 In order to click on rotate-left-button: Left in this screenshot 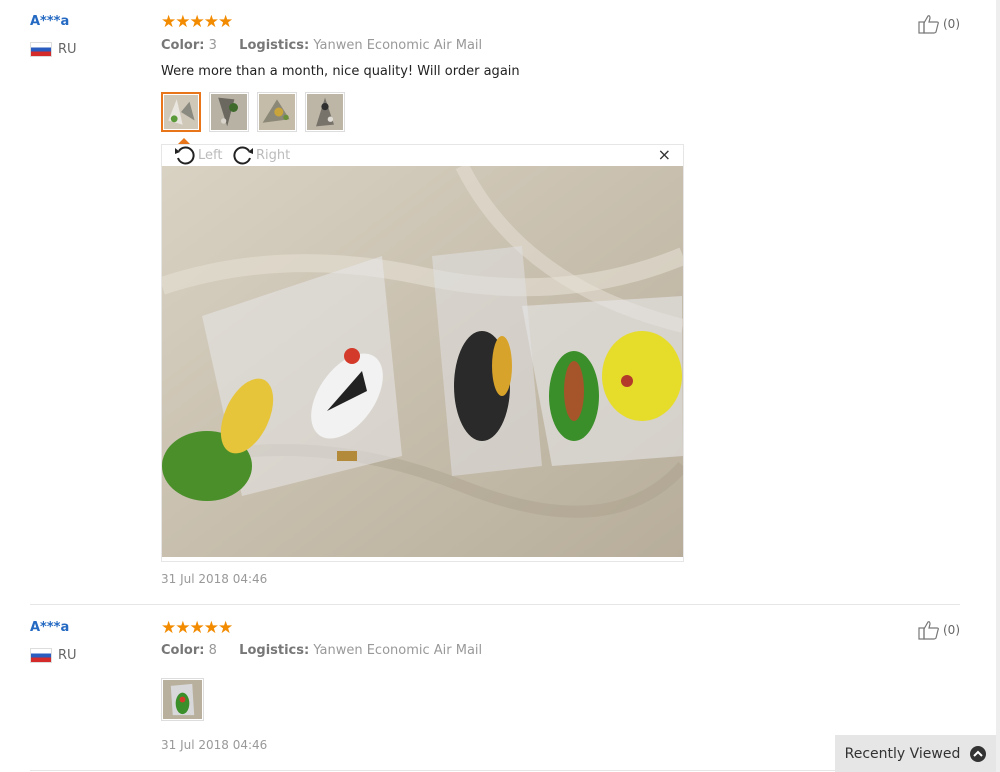, I will do `click(198, 155)`.